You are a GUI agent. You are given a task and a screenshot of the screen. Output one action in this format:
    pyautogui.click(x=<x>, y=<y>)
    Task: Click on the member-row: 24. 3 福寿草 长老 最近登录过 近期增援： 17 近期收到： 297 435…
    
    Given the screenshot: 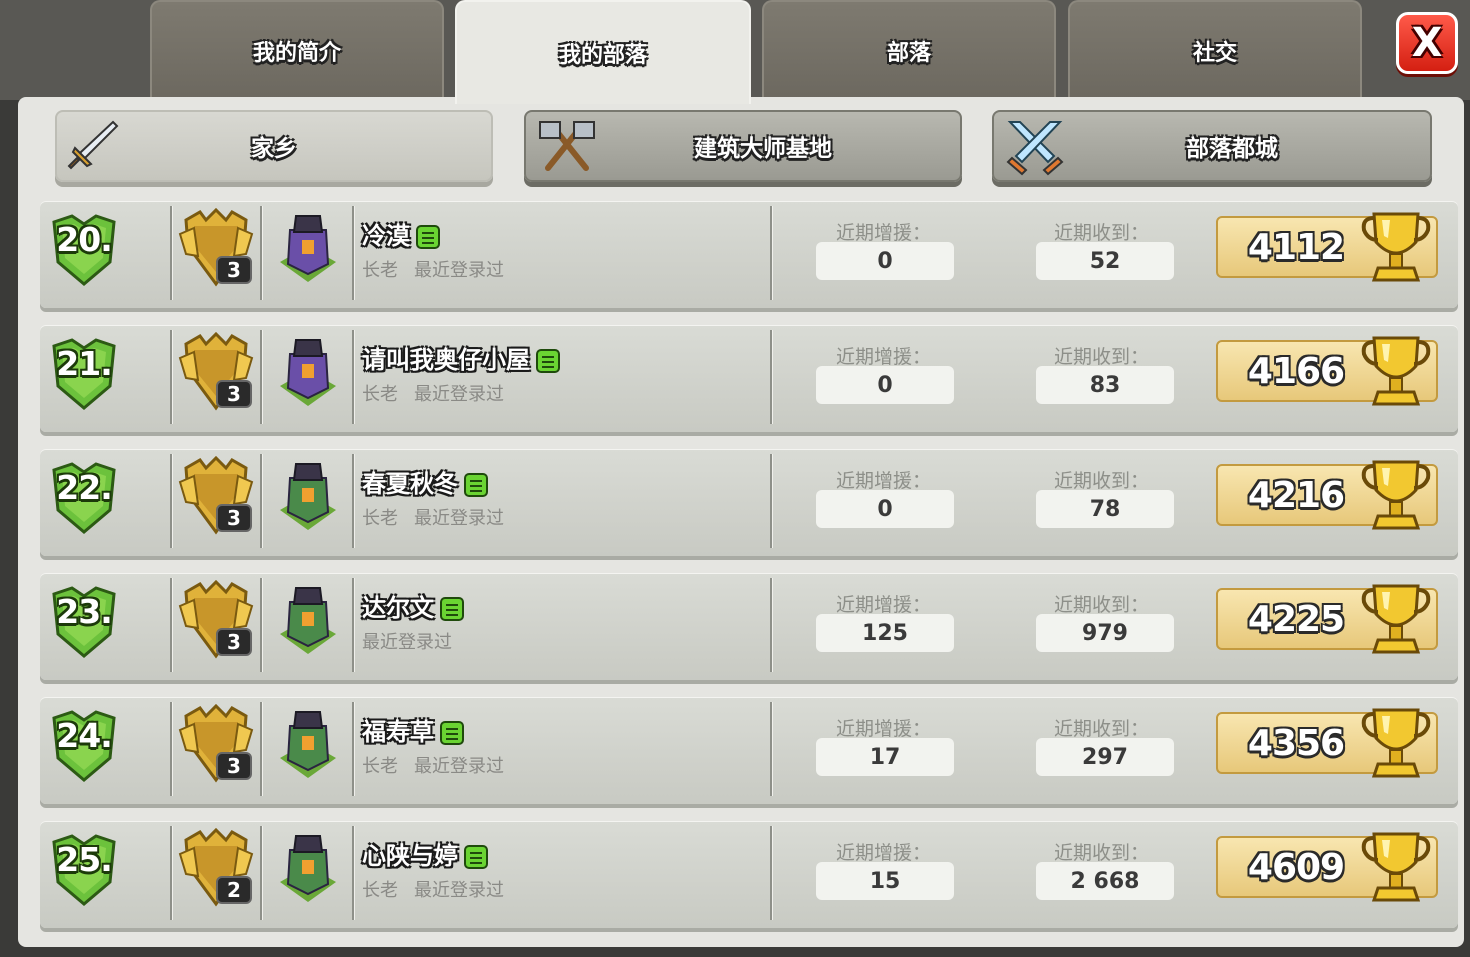 What is the action you would take?
    pyautogui.click(x=749, y=751)
    